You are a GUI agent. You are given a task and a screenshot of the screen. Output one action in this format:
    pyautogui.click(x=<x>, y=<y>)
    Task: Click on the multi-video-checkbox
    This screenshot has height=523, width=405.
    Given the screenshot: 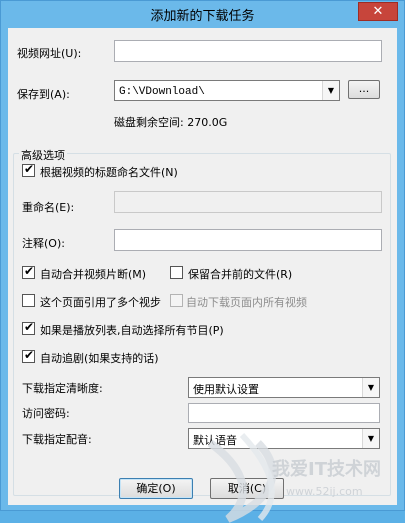 What is the action you would take?
    pyautogui.click(x=28, y=300)
    